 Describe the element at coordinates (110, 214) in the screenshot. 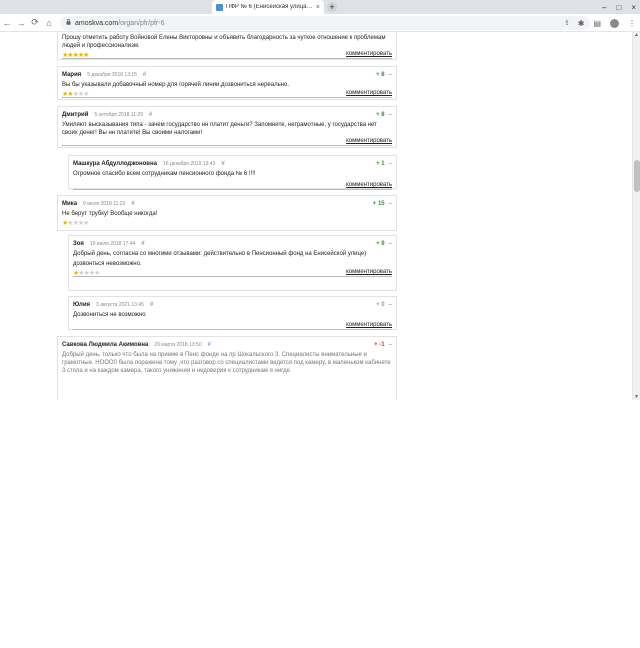

I see `comment-text: Не берут трубку! Вообще никогда!` at that location.